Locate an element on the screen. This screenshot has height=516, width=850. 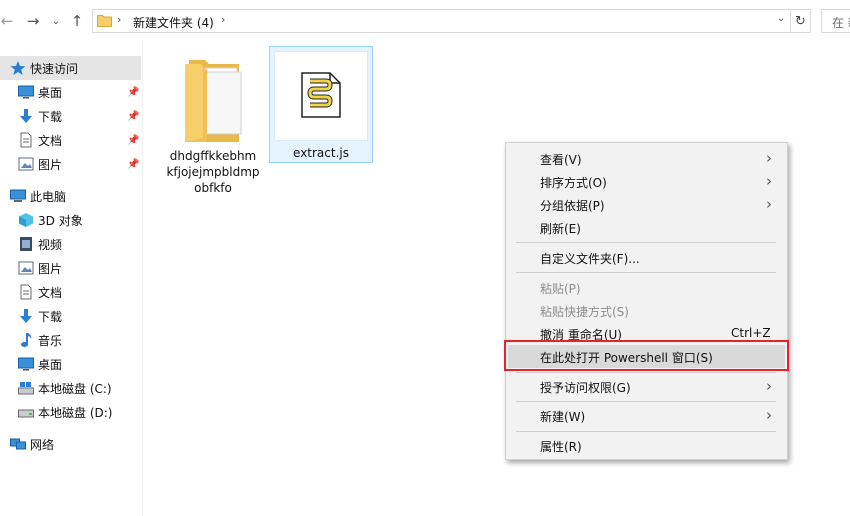
menu-item-open-powershell: 在此处打开 Powershell 窗口(S) is located at coordinates (646, 356).